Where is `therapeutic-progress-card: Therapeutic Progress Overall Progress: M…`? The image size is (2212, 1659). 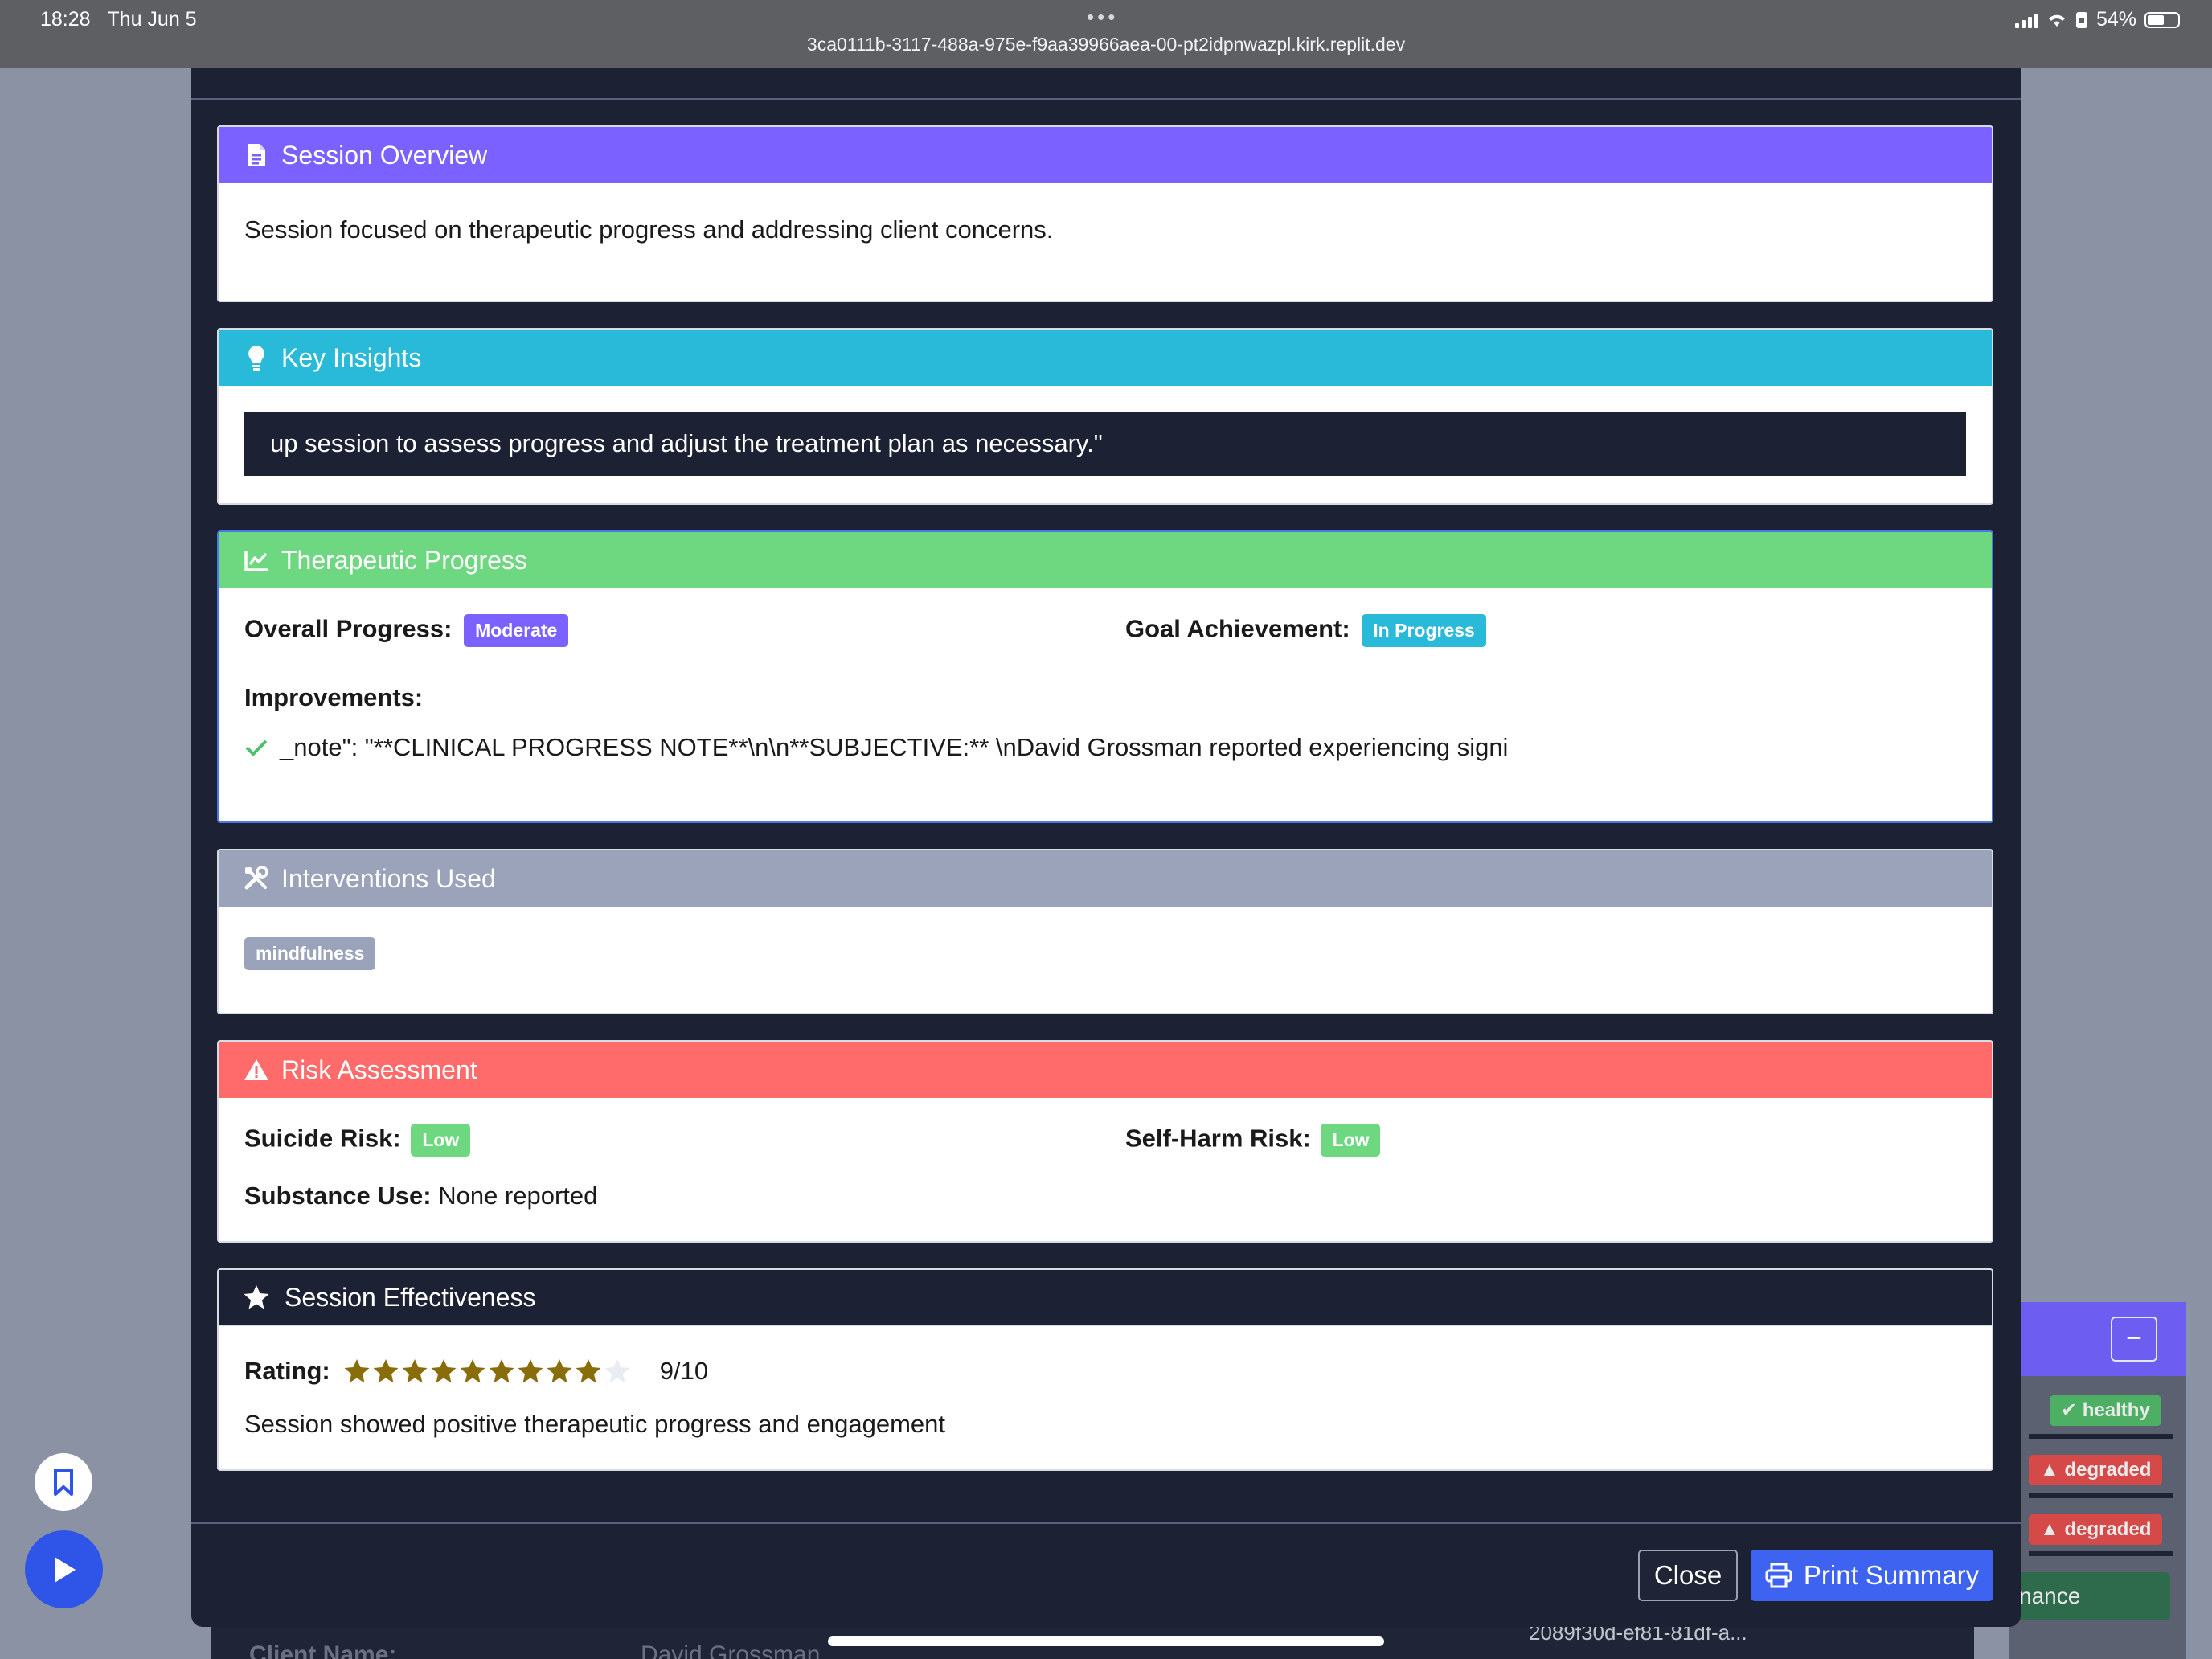
therapeutic-progress-card: Therapeutic Progress Overall Progress: M… is located at coordinates (1105, 676).